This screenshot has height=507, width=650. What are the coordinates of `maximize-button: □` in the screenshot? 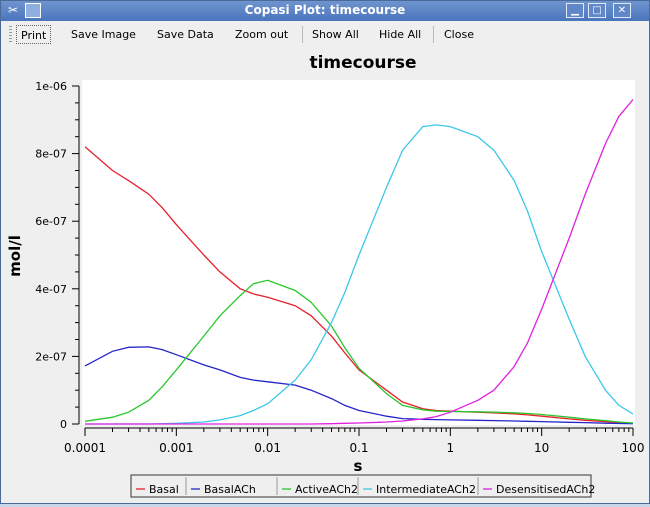 It's located at (597, 10).